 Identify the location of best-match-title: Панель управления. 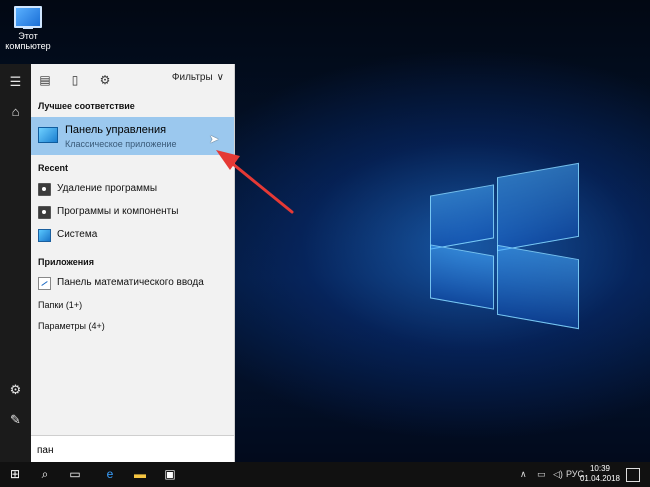
(116, 130).